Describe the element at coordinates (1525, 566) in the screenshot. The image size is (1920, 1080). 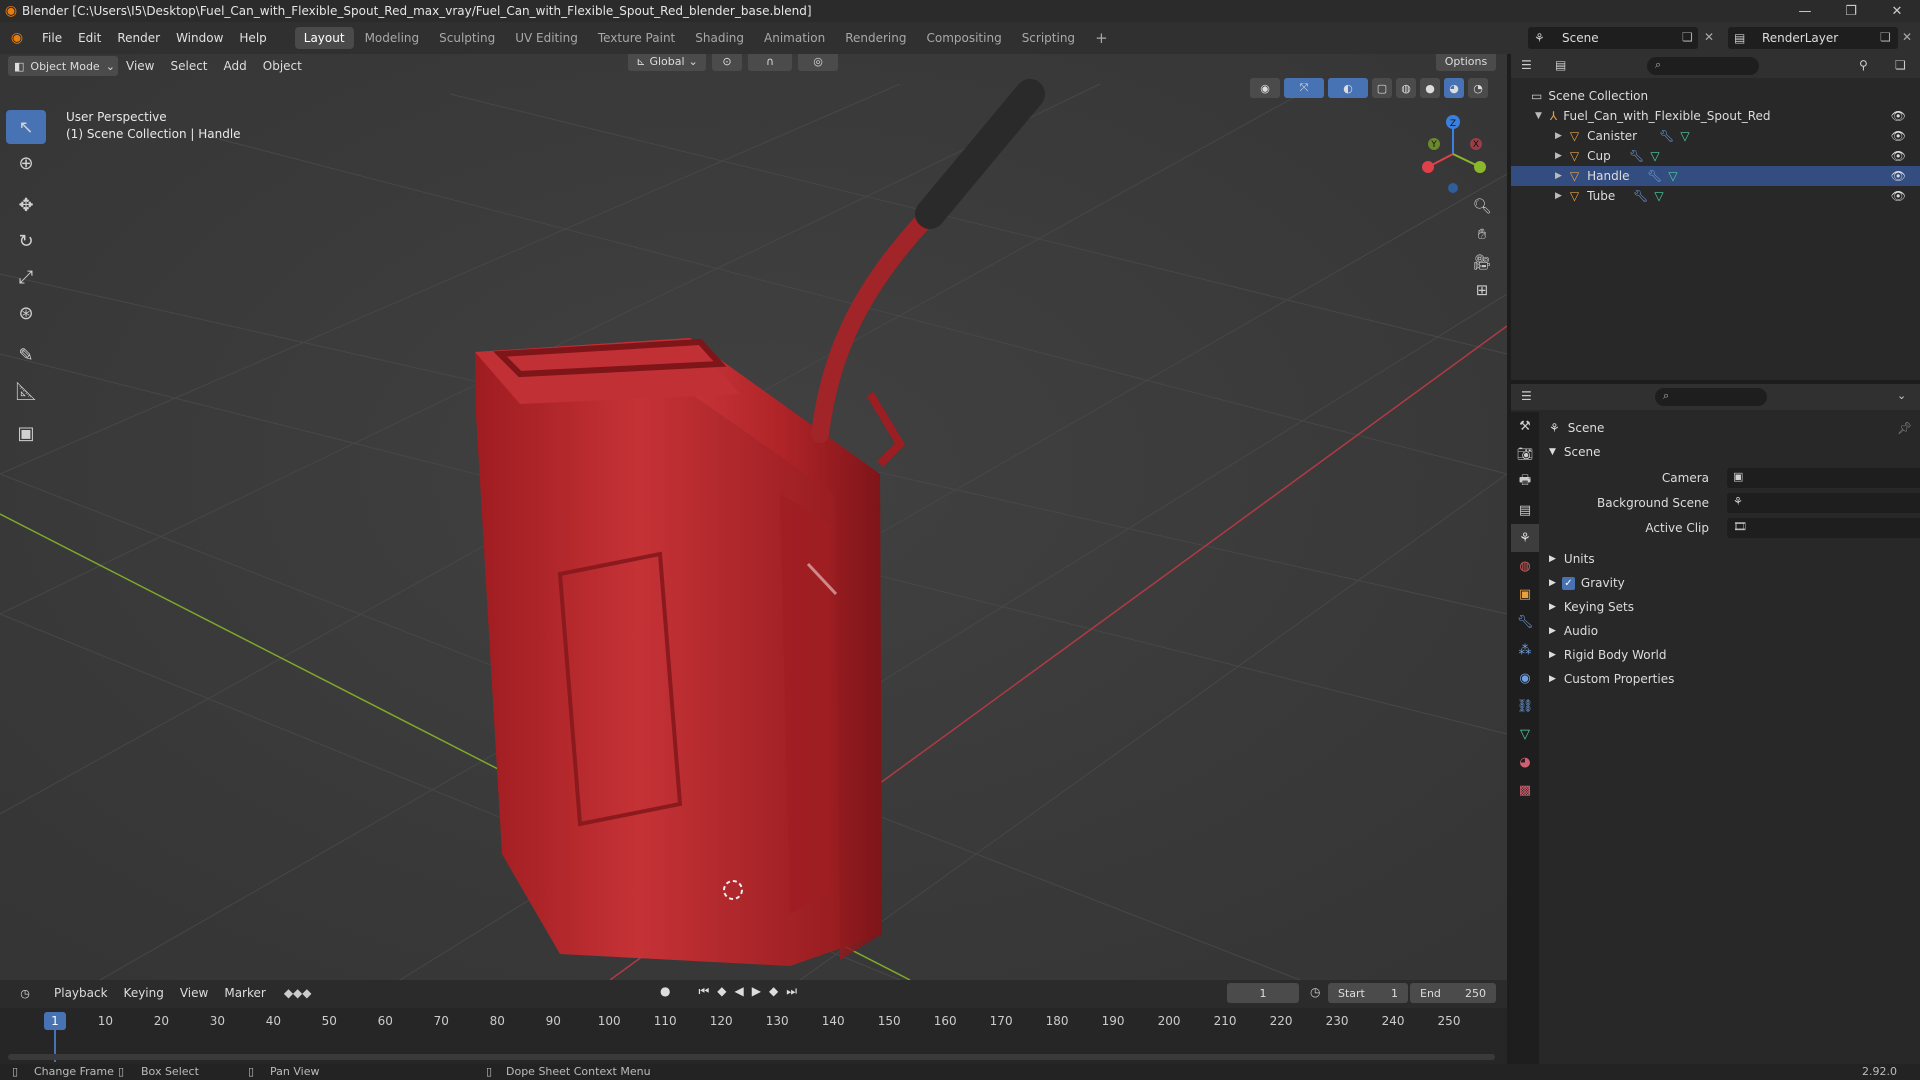
I see `world-tab-icon: ◍` at that location.